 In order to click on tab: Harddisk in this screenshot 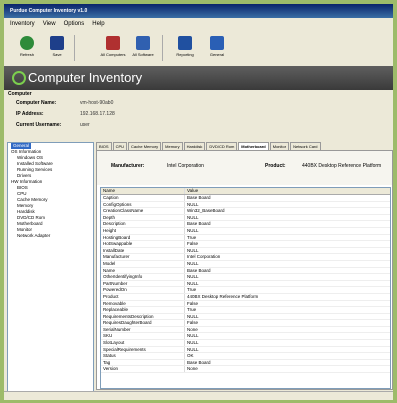, I will do `click(194, 146)`.